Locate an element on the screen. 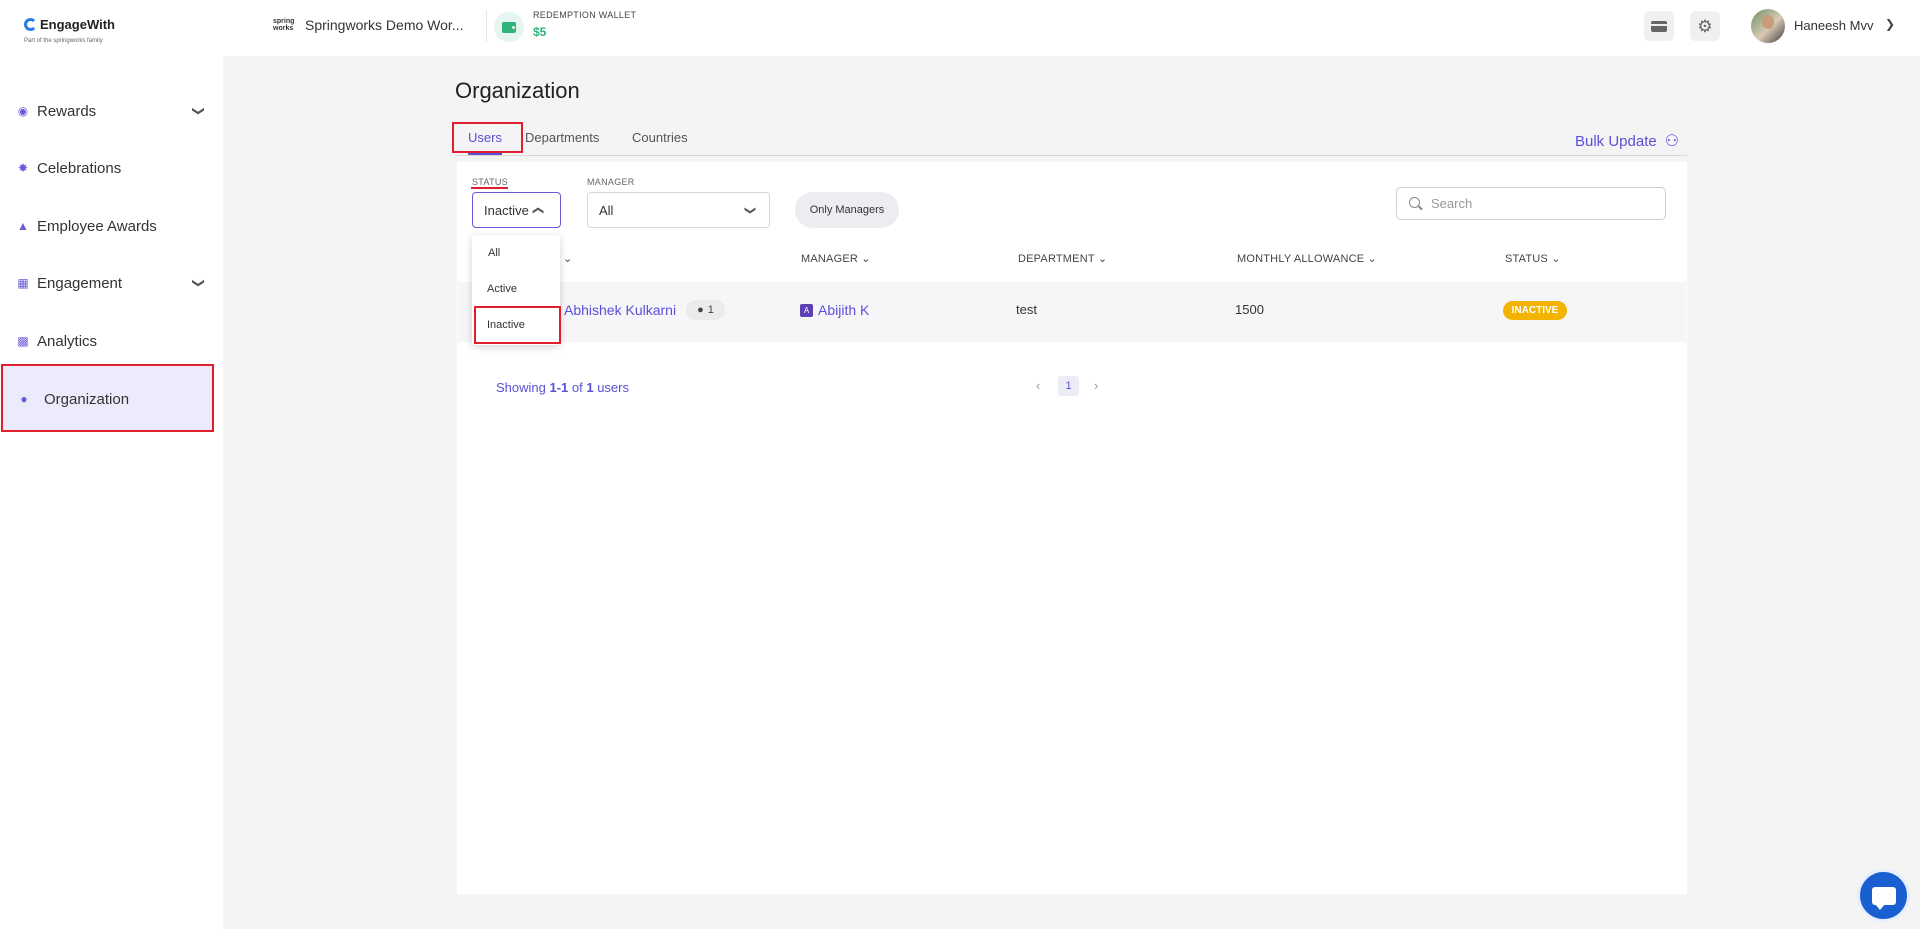 The width and height of the screenshot is (1920, 929). status-select: Inactive ❯ is located at coordinates (516, 210).